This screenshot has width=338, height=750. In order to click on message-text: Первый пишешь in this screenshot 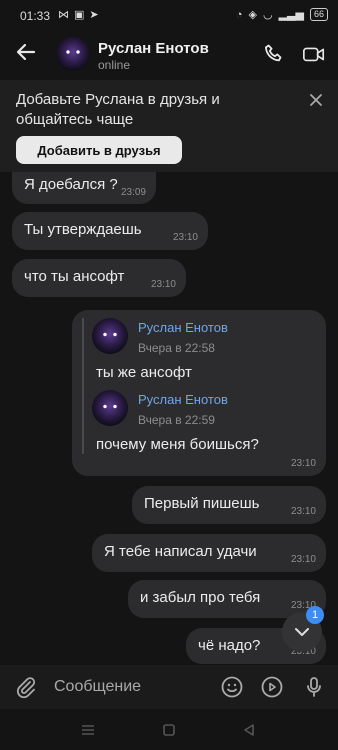, I will do `click(202, 503)`.